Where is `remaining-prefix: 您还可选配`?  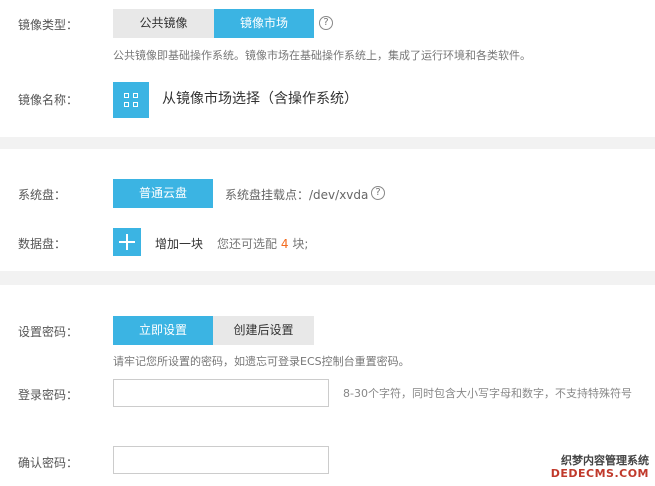 remaining-prefix: 您还可选配 is located at coordinates (247, 244).